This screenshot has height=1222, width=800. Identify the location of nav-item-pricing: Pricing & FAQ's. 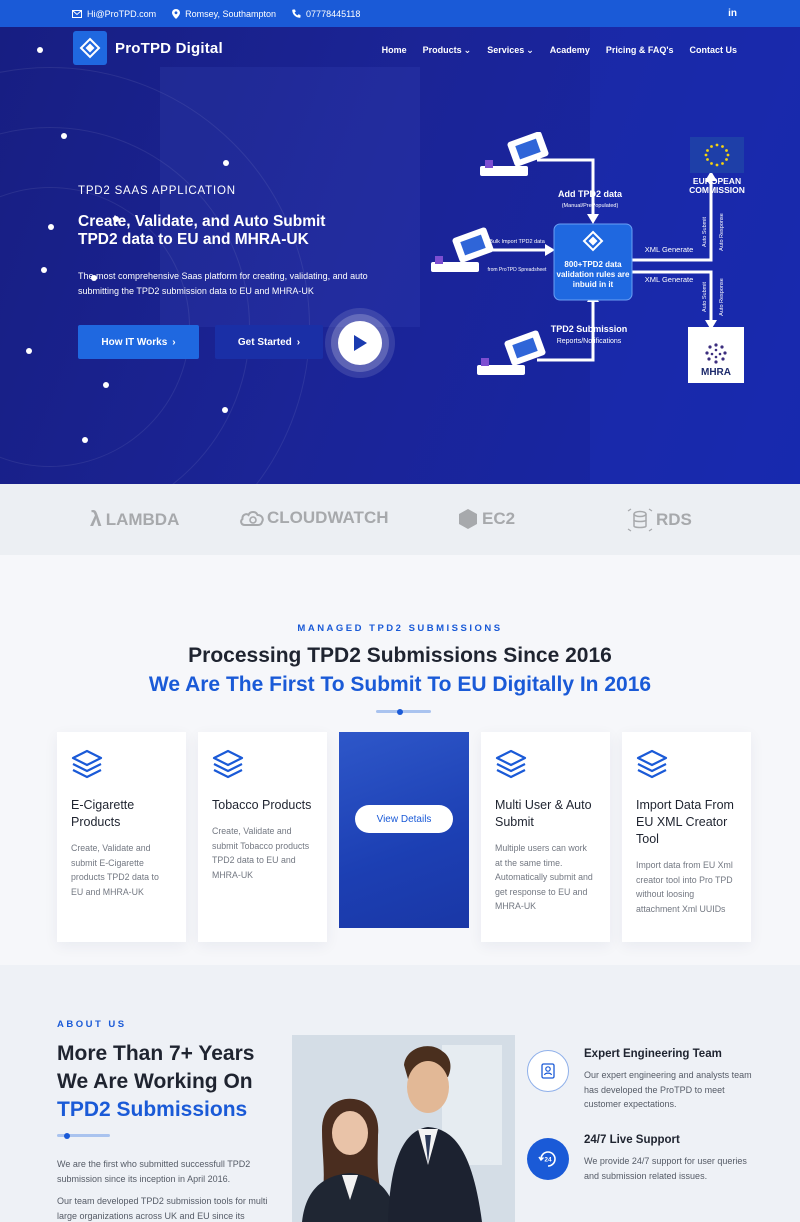
(640, 50).